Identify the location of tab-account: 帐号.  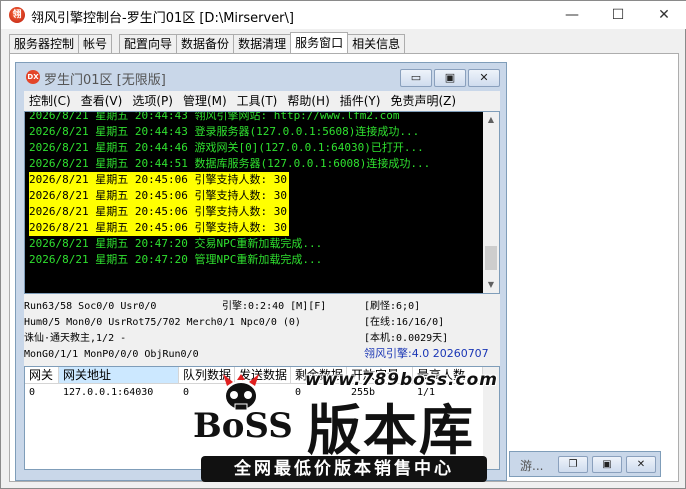
(95, 43).